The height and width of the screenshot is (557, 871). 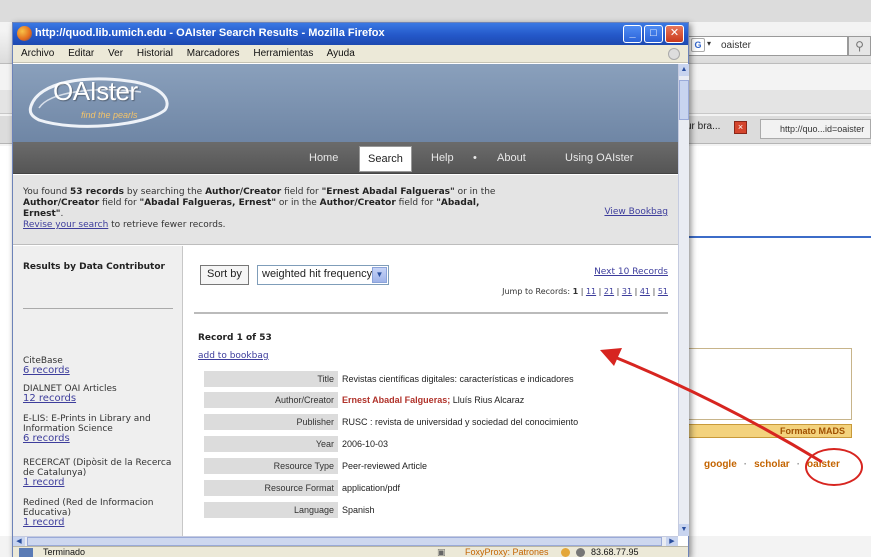 I want to click on field-label: Year, so click(x=271, y=444).